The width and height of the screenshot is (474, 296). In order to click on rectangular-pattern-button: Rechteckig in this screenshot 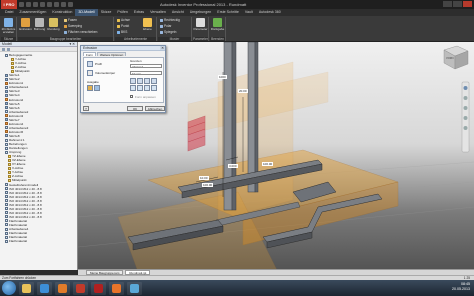, I will do `click(170, 20)`.